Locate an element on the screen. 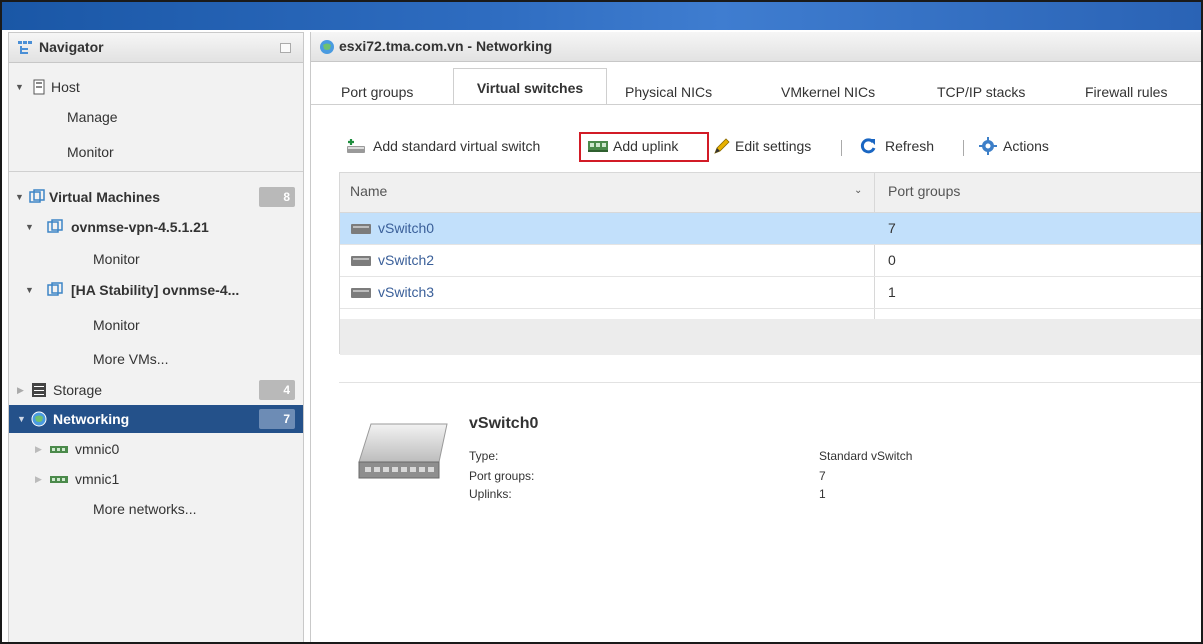 The image size is (1203, 644). pencil-icon is located at coordinates (722, 146).